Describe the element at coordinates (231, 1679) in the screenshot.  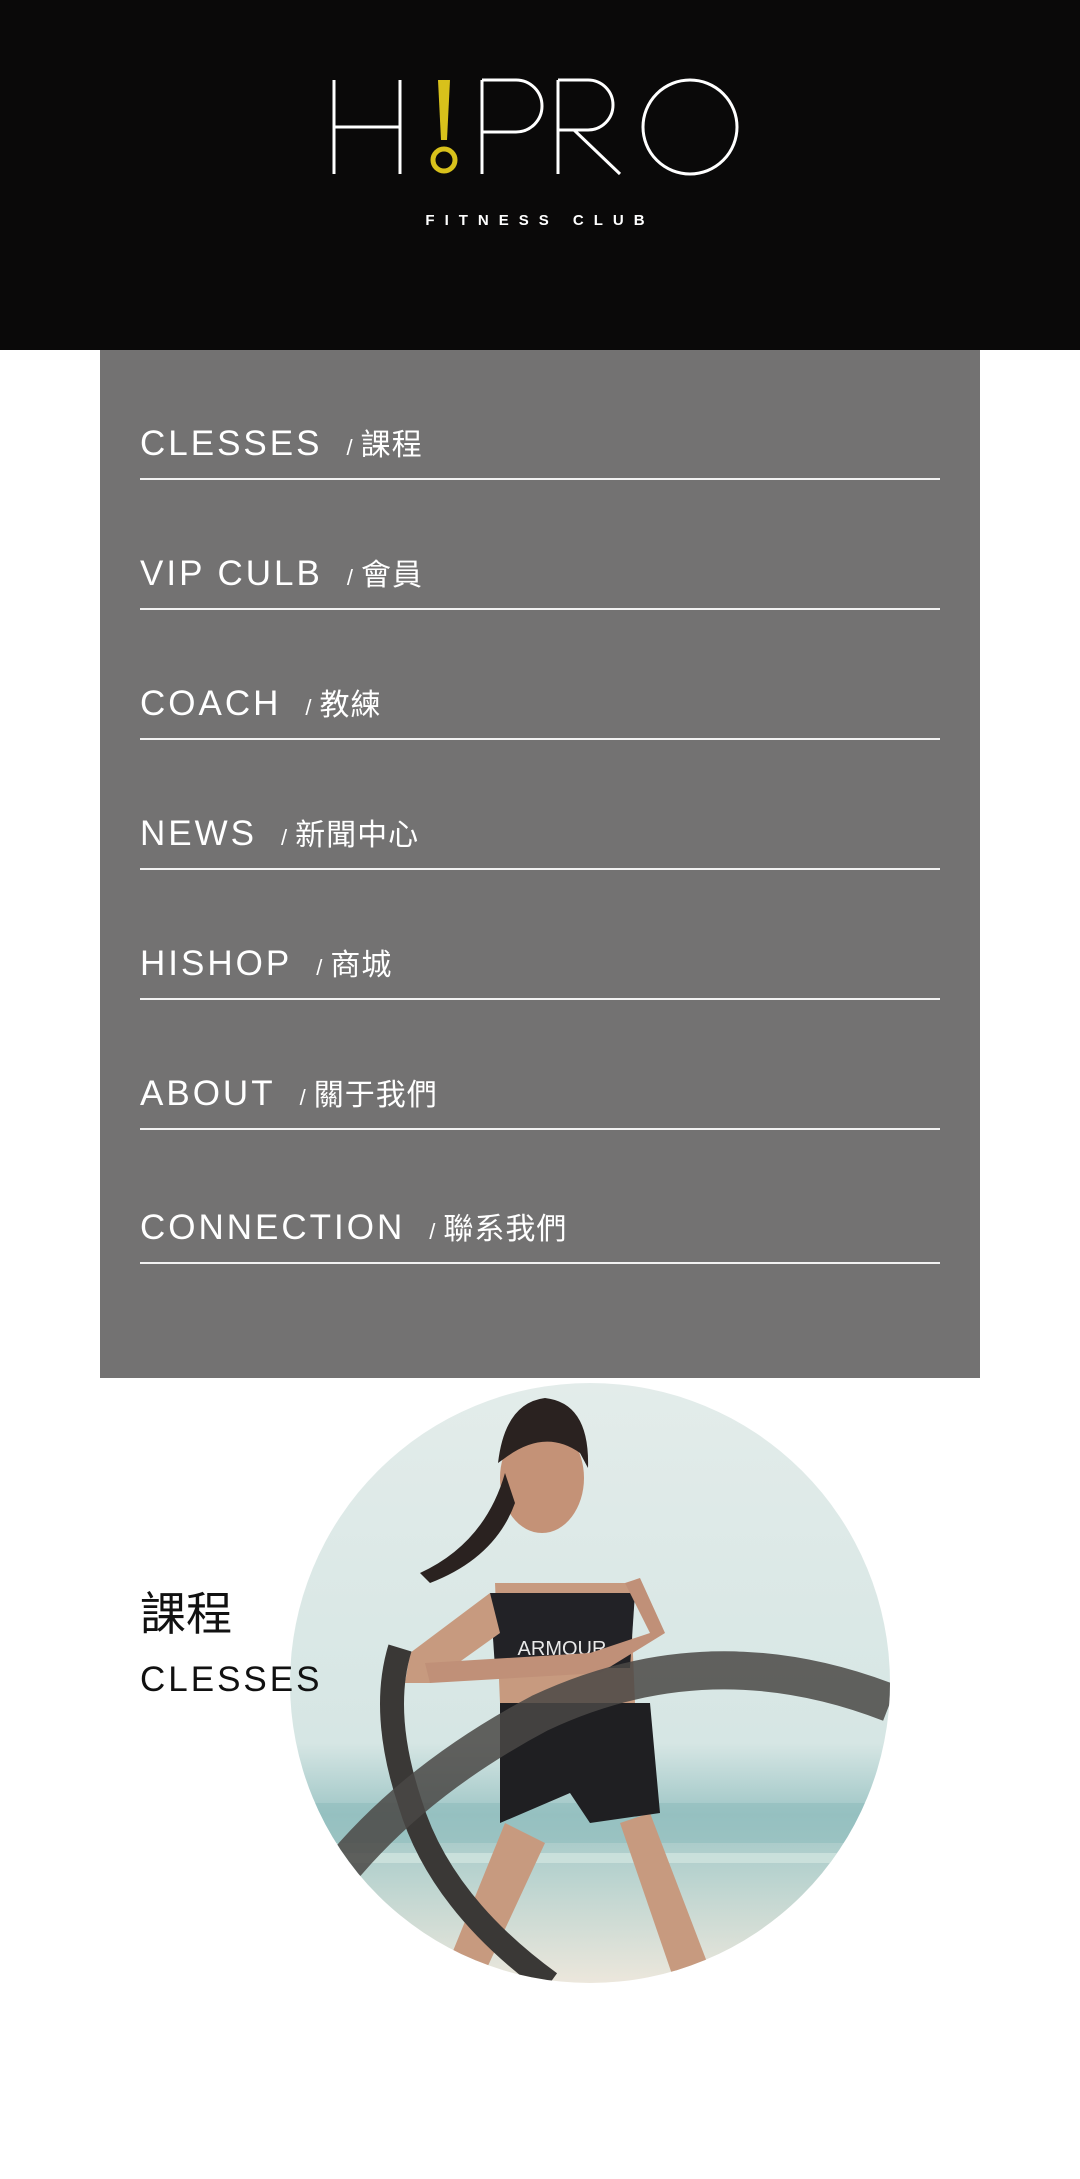
I see `section-title-en: CLESSES` at that location.